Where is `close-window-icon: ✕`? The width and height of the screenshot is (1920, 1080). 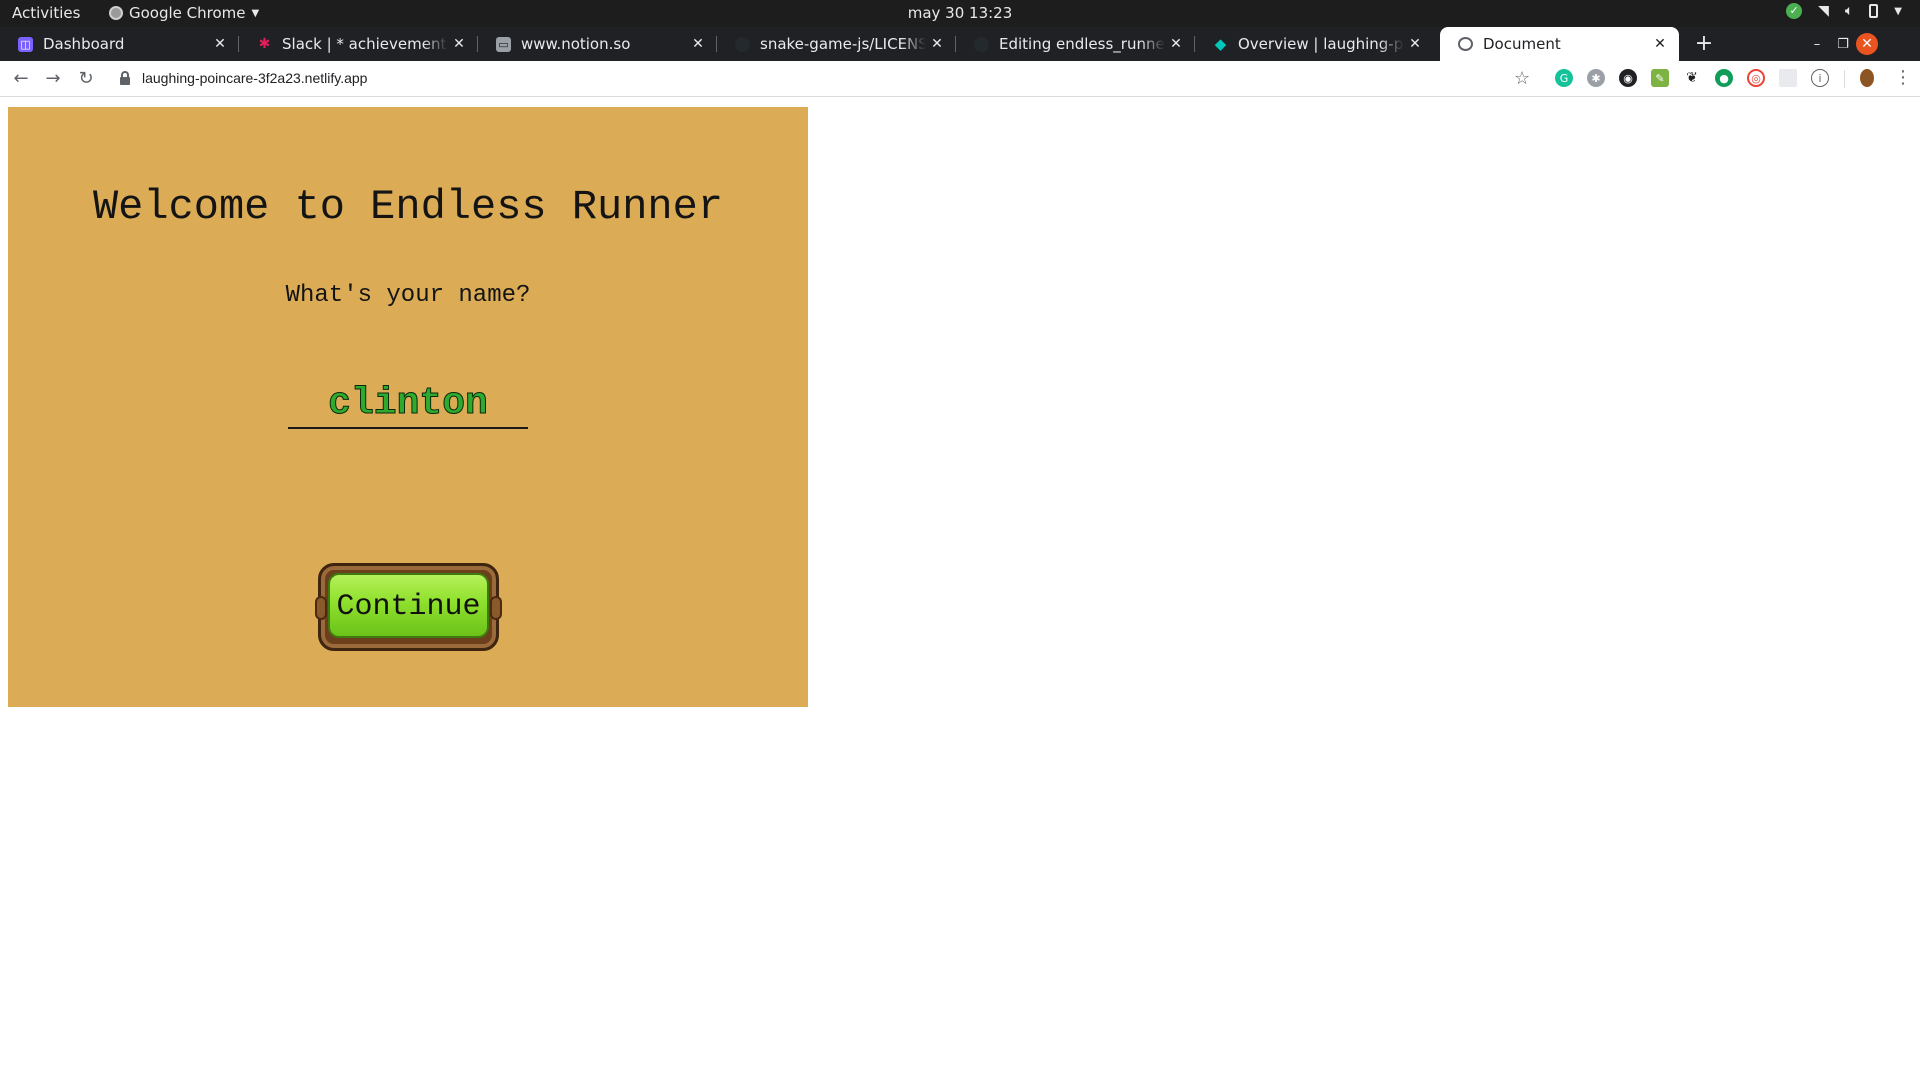
close-window-icon: ✕ is located at coordinates (1867, 44).